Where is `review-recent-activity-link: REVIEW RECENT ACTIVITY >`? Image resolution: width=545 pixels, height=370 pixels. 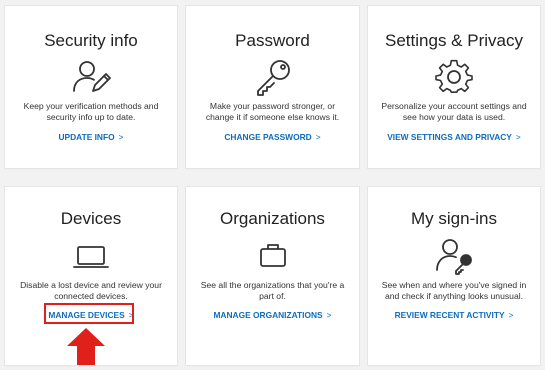 review-recent-activity-link: REVIEW RECENT ACTIVITY > is located at coordinates (454, 315).